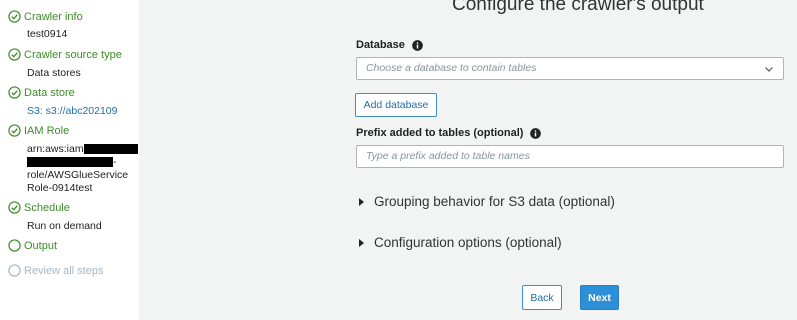  I want to click on step-value: Run on demand, so click(64, 226).